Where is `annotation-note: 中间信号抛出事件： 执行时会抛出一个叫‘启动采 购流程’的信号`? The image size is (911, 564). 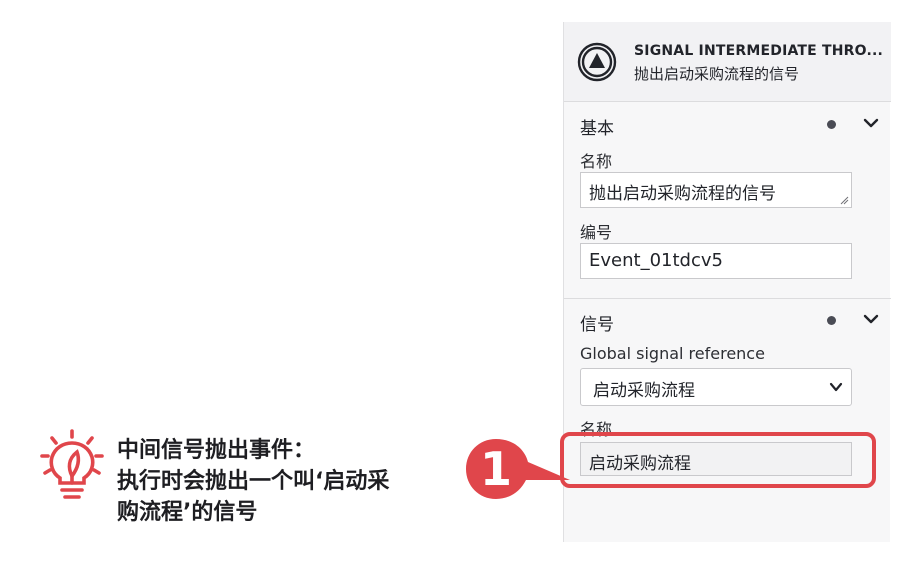
annotation-note: 中间信号抛出事件： 执行时会抛出一个叫‘启动采 购流程’的信号 is located at coordinates (287, 481).